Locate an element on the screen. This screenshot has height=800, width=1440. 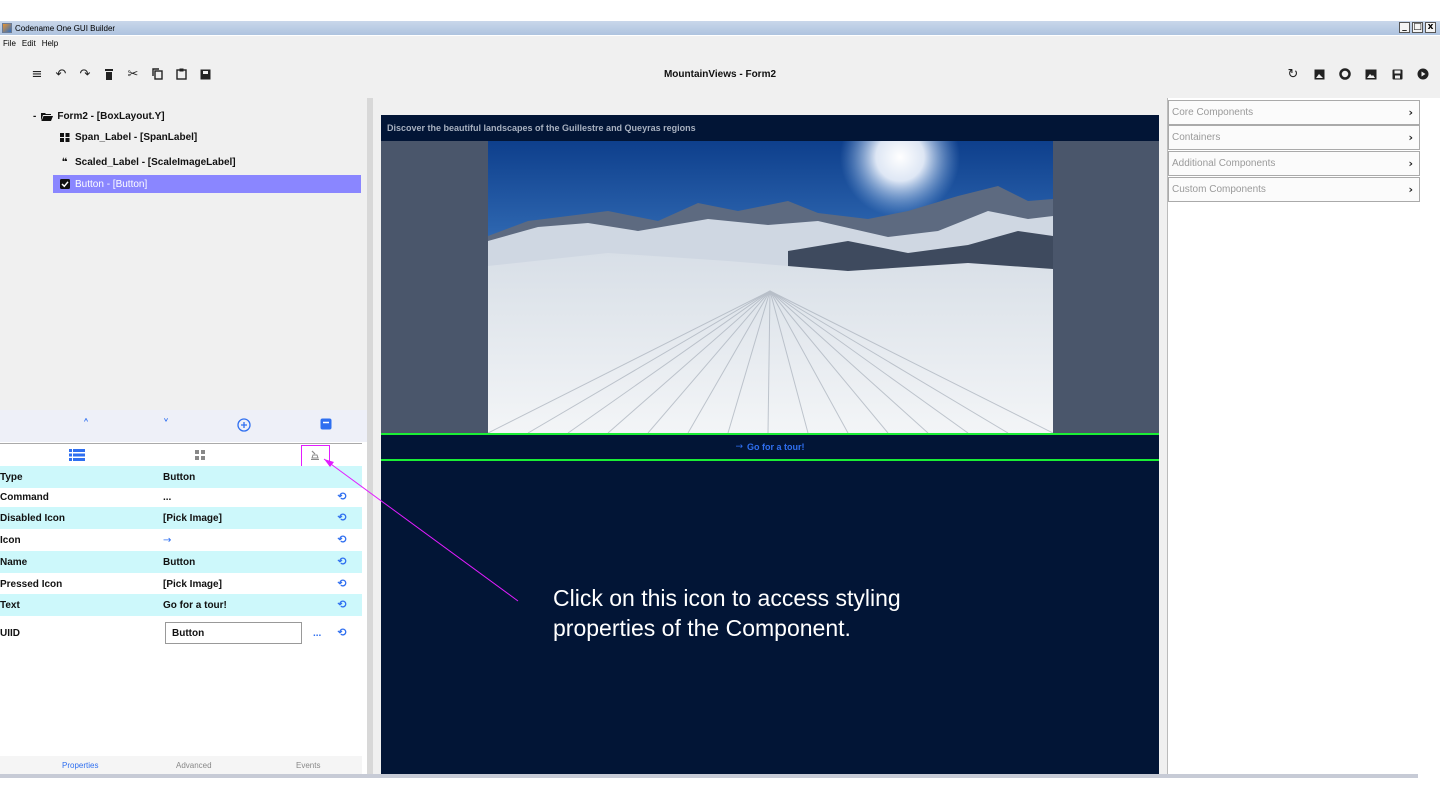
circle-icon is located at coordinates (1345, 74).